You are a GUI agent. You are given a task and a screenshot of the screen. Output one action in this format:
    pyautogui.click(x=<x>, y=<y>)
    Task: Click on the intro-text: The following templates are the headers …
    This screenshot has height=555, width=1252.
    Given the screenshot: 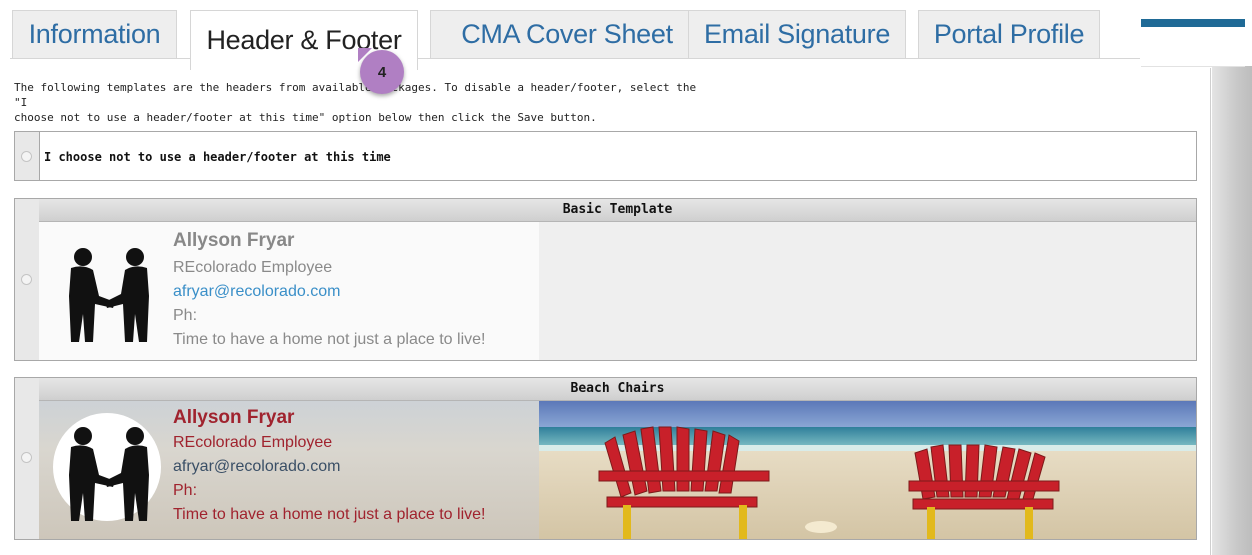 What is the action you would take?
    pyautogui.click(x=364, y=102)
    